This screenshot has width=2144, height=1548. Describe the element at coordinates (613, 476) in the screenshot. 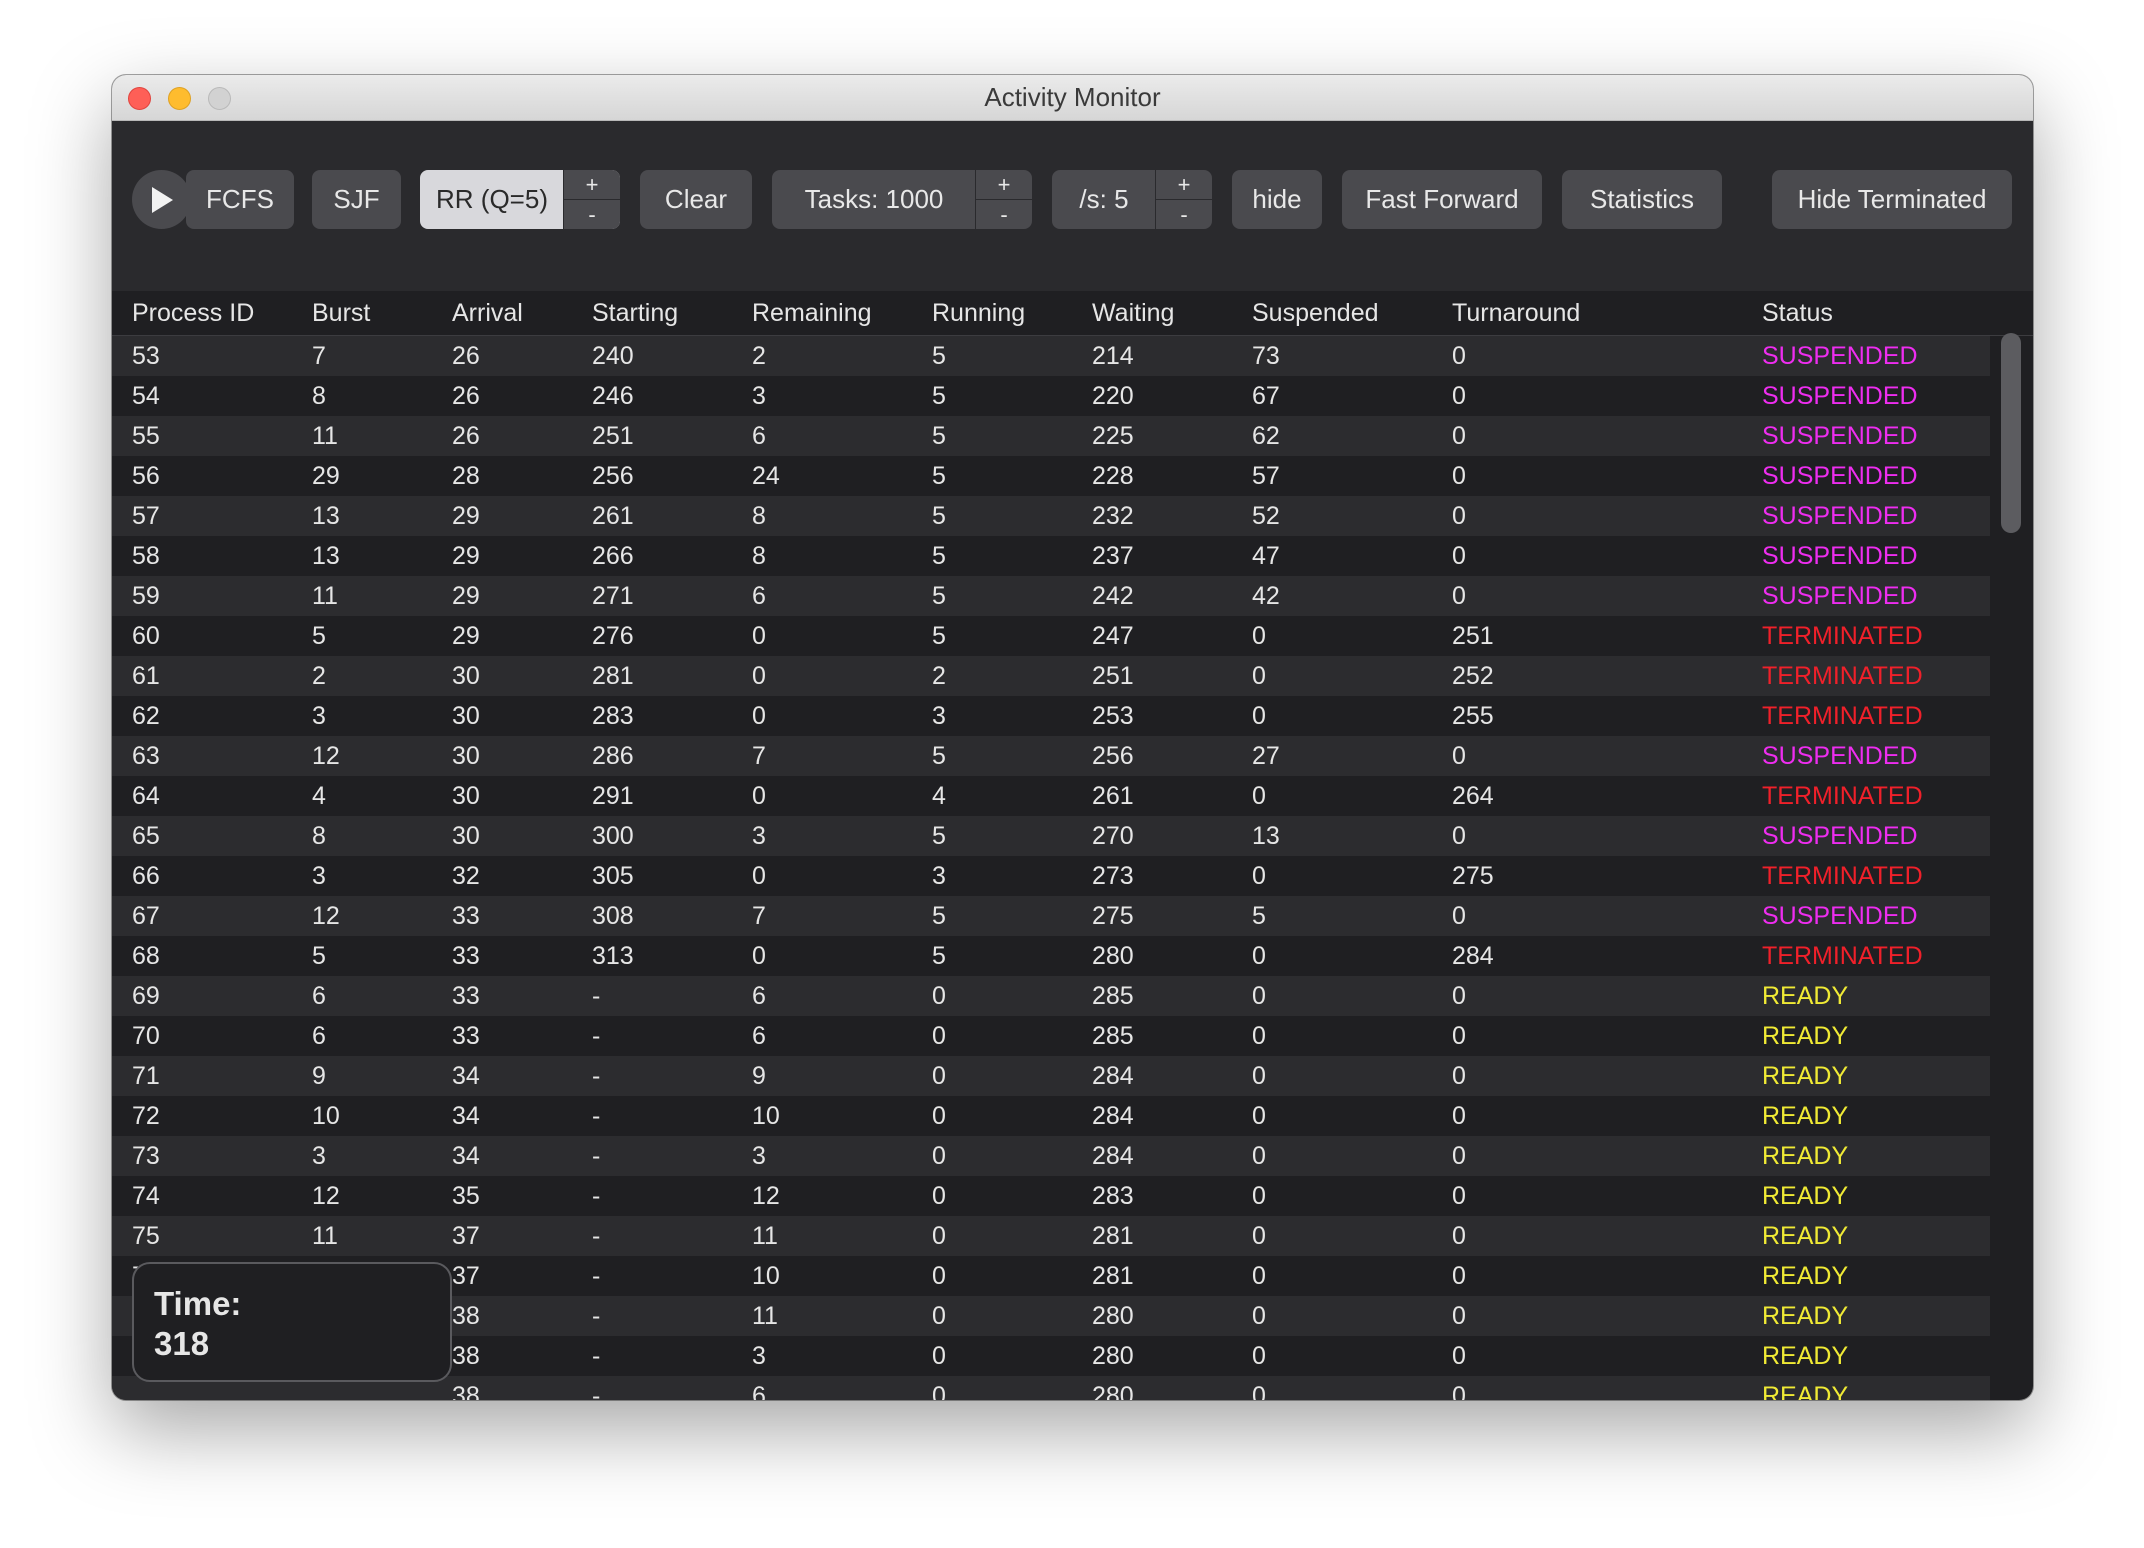

I see `cell-starting: 256` at that location.